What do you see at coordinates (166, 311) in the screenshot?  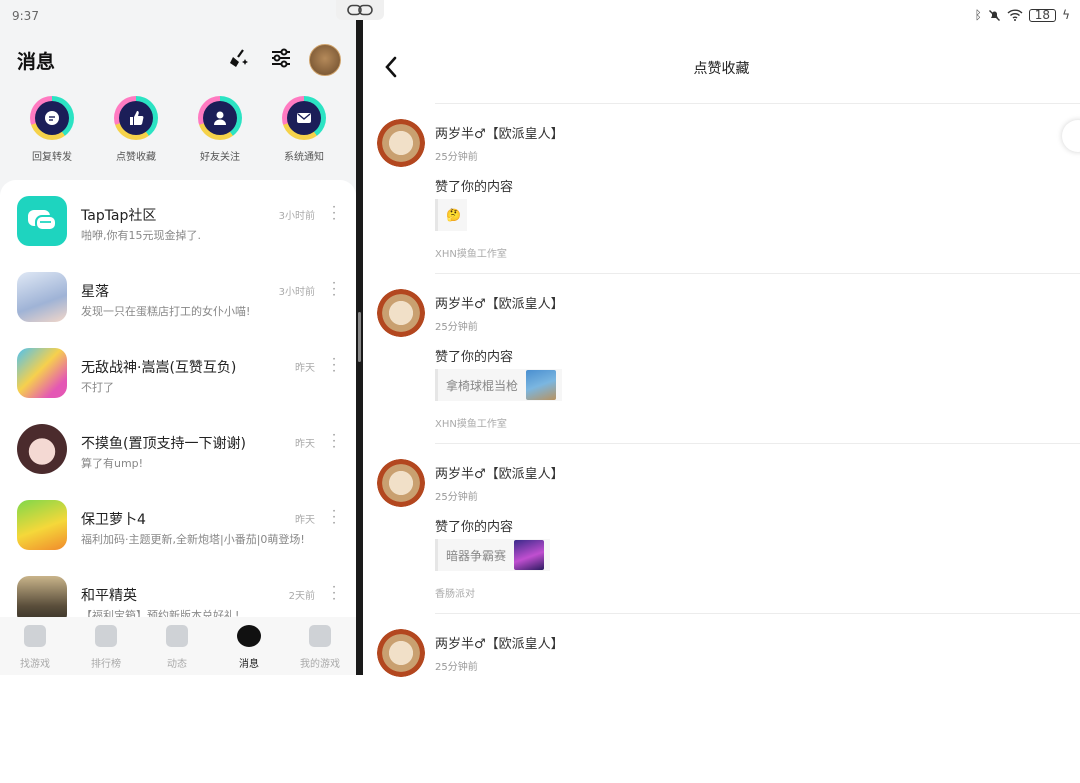 I see `conversation-preview: 发现一只在蛋糕店打工的女仆小喵!` at bounding box center [166, 311].